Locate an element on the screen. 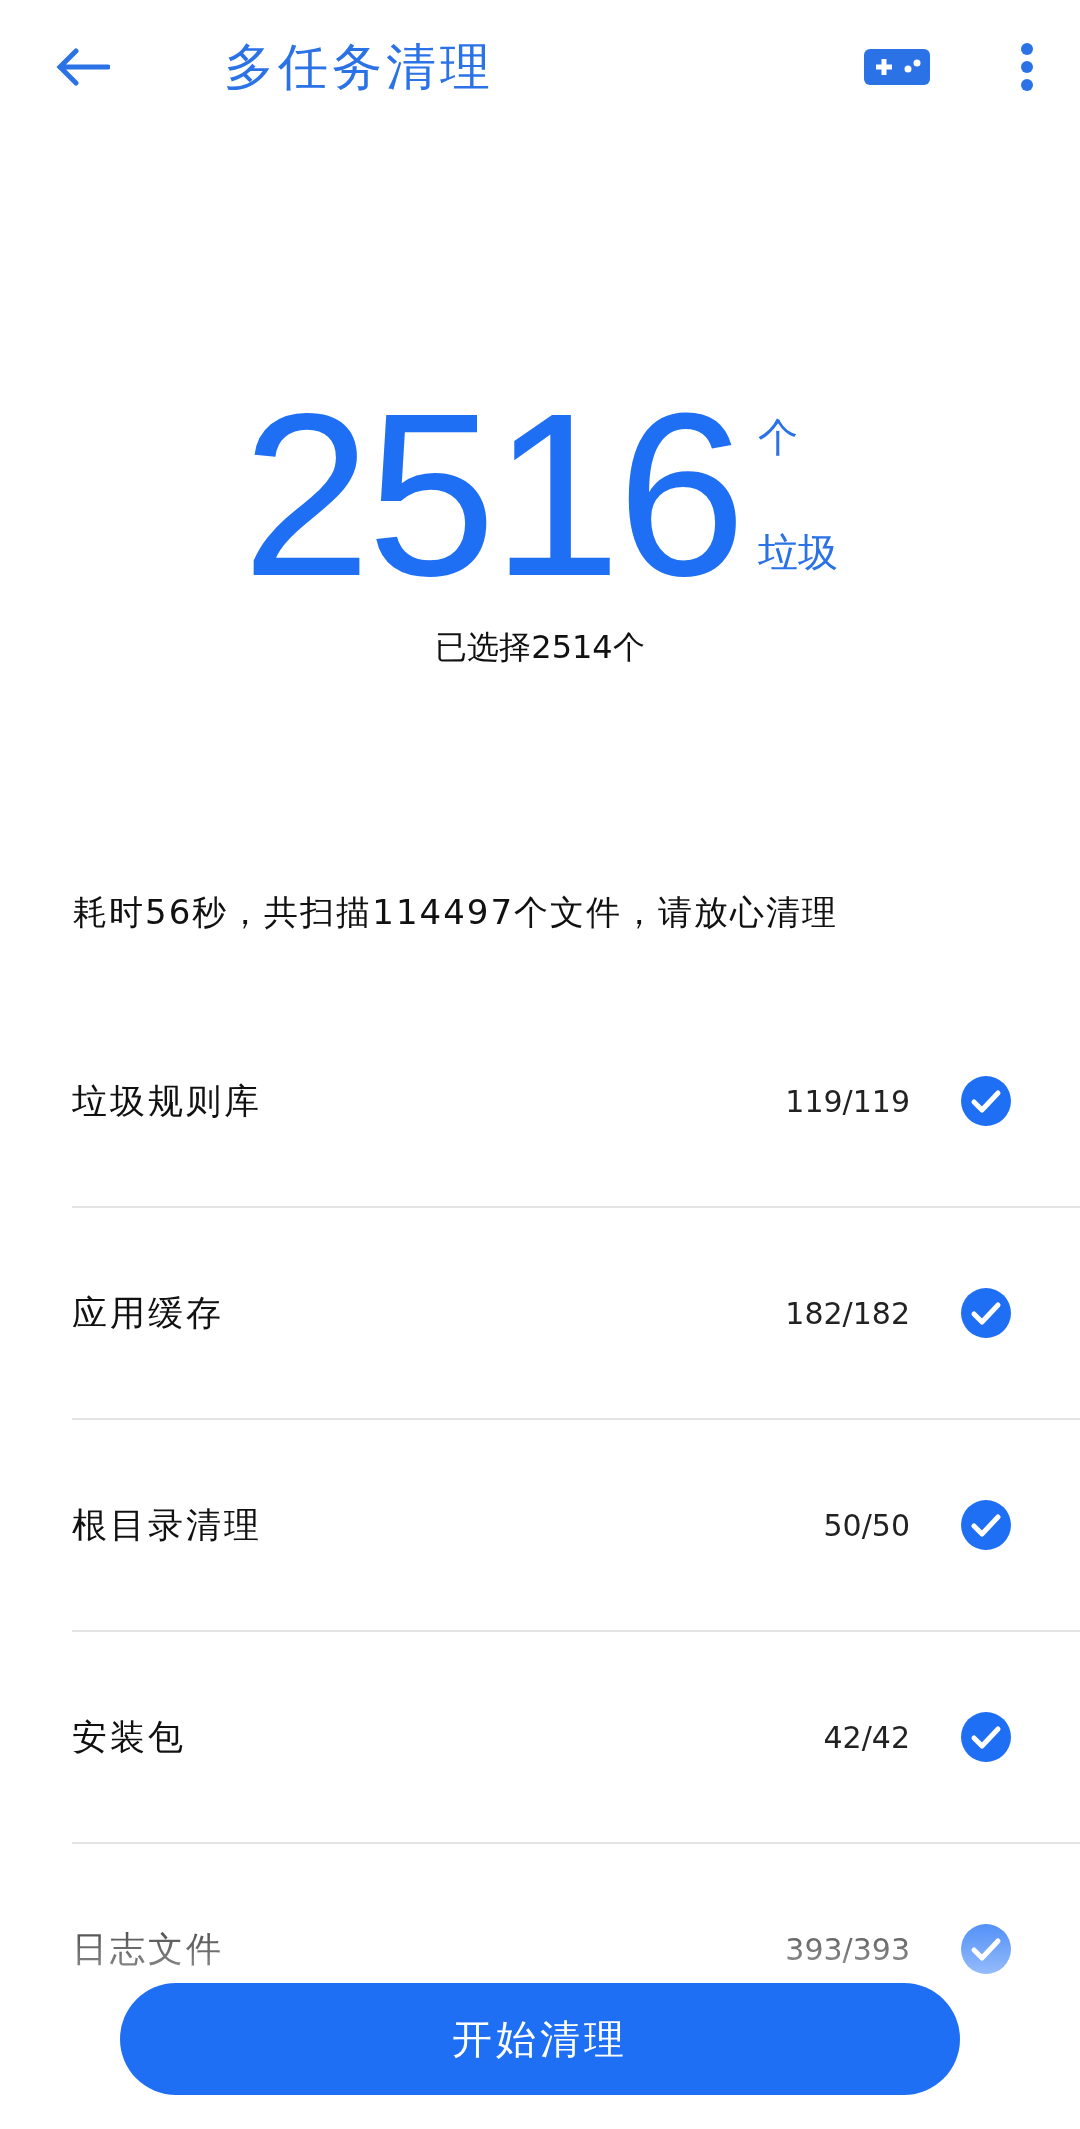 The height and width of the screenshot is (2129, 1080). item-count: 119/119 is located at coordinates (847, 1101).